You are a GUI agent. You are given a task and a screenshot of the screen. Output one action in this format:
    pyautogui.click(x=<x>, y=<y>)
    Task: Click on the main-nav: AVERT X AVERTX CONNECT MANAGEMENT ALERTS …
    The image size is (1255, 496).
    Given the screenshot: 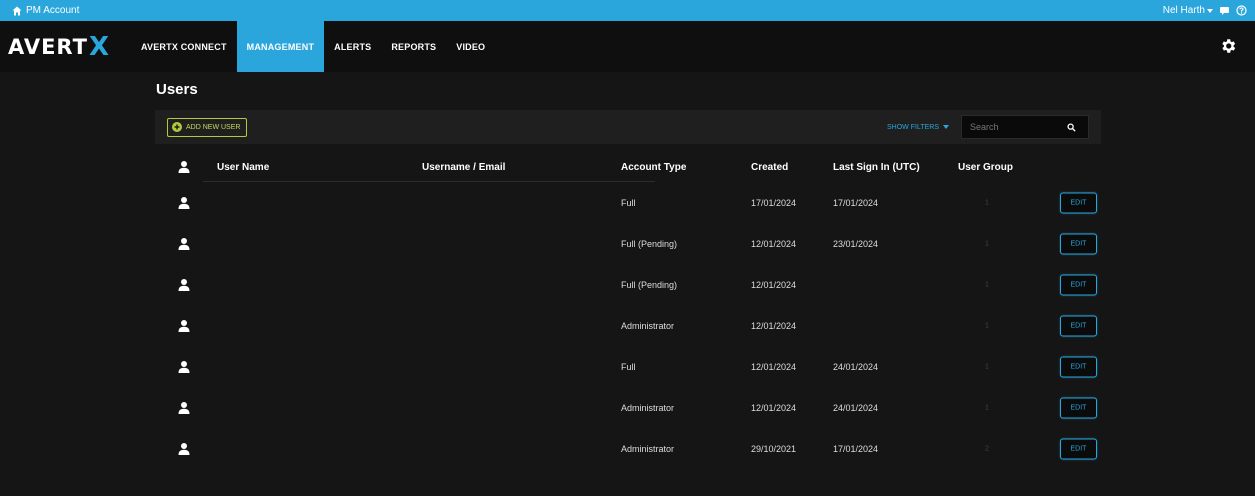 What is the action you would take?
    pyautogui.click(x=627, y=46)
    